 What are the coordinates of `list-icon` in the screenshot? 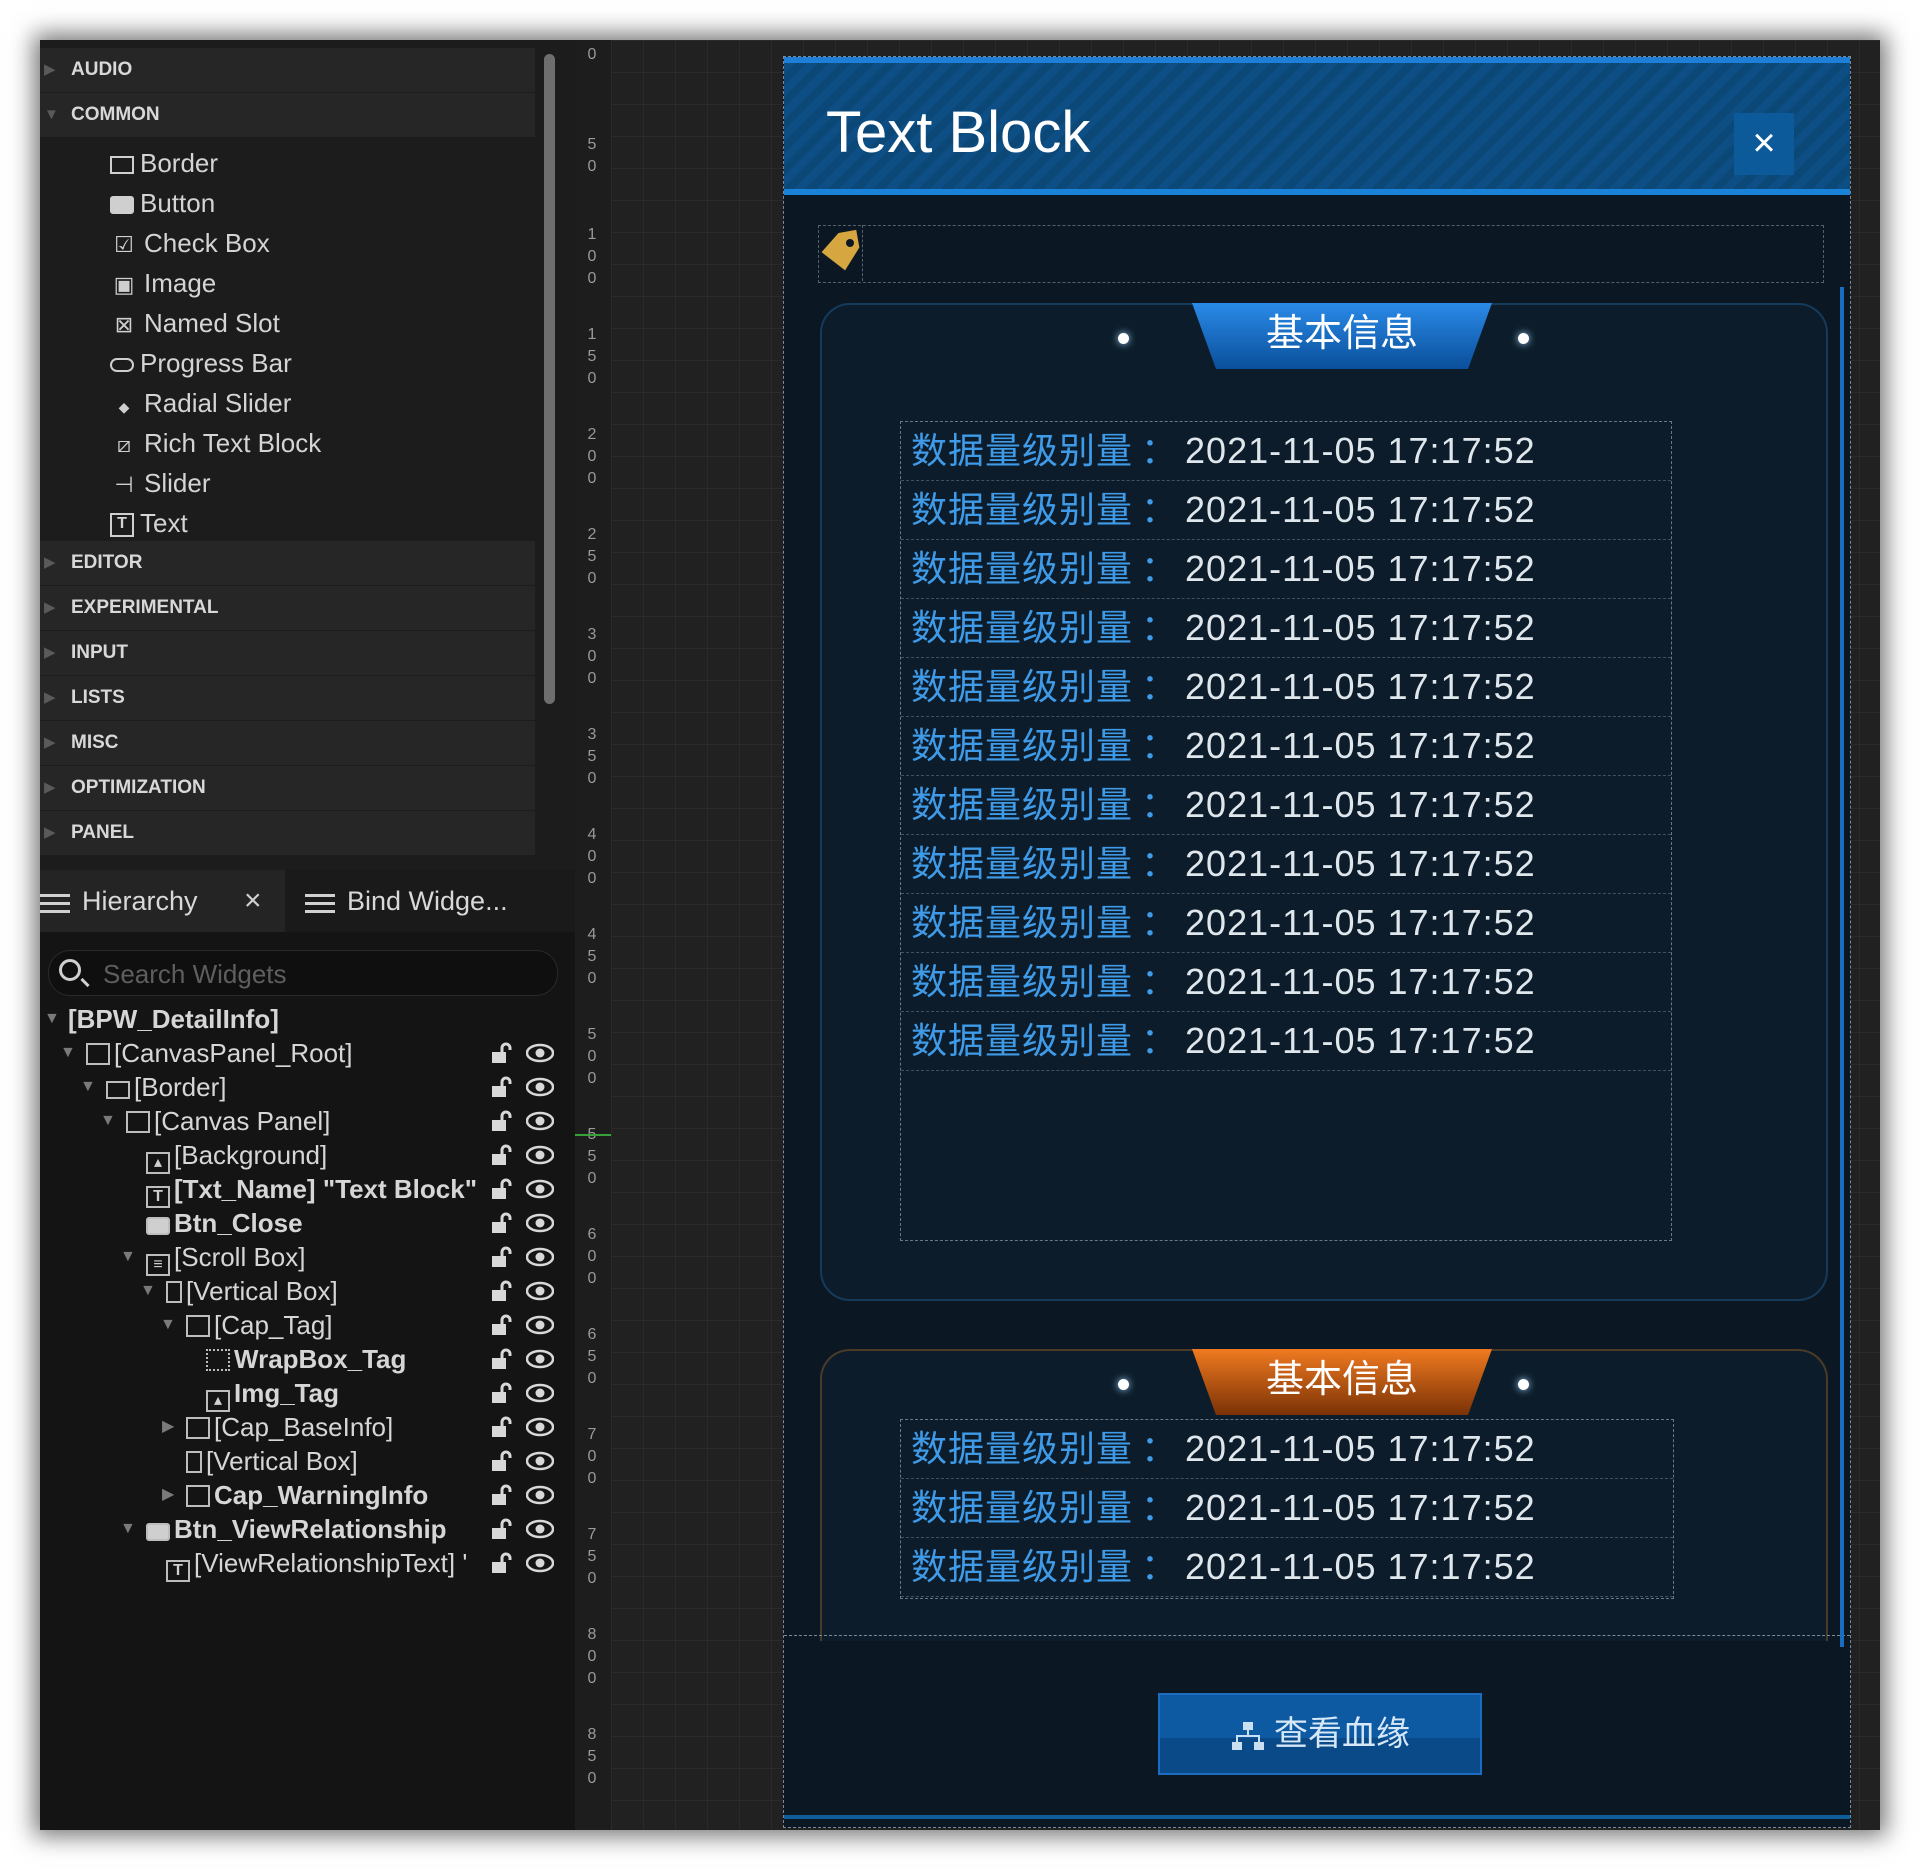 It's located at (320, 903).